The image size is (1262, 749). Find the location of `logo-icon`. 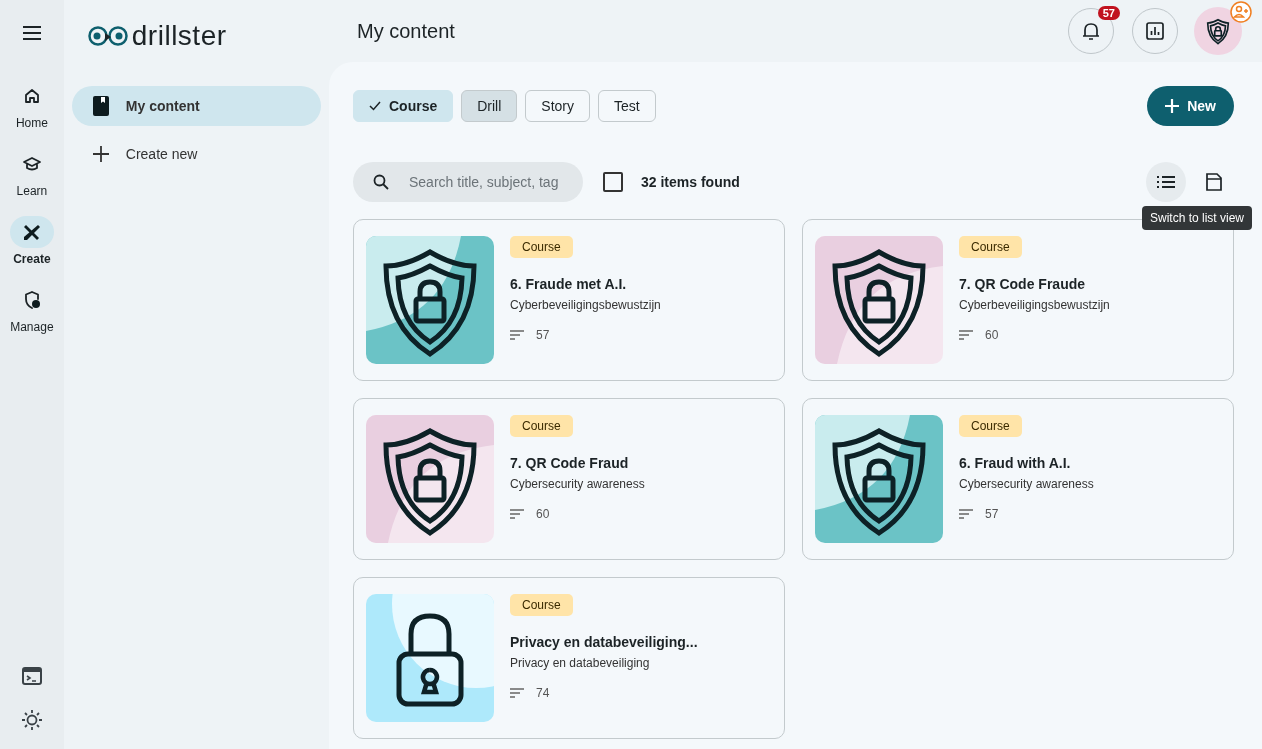

logo-icon is located at coordinates (107, 36).